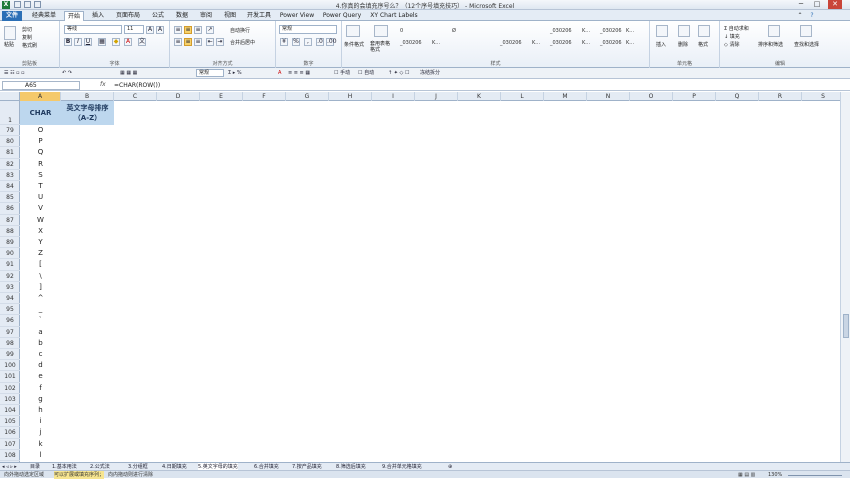 The height and width of the screenshot is (479, 850). Describe the element at coordinates (220, 42) in the screenshot. I see `increase-indent-icon: ⇥` at that location.